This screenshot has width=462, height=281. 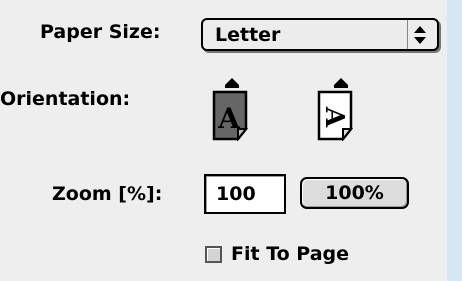 I want to click on landscape-orientation-icon: A, so click(x=337, y=109).